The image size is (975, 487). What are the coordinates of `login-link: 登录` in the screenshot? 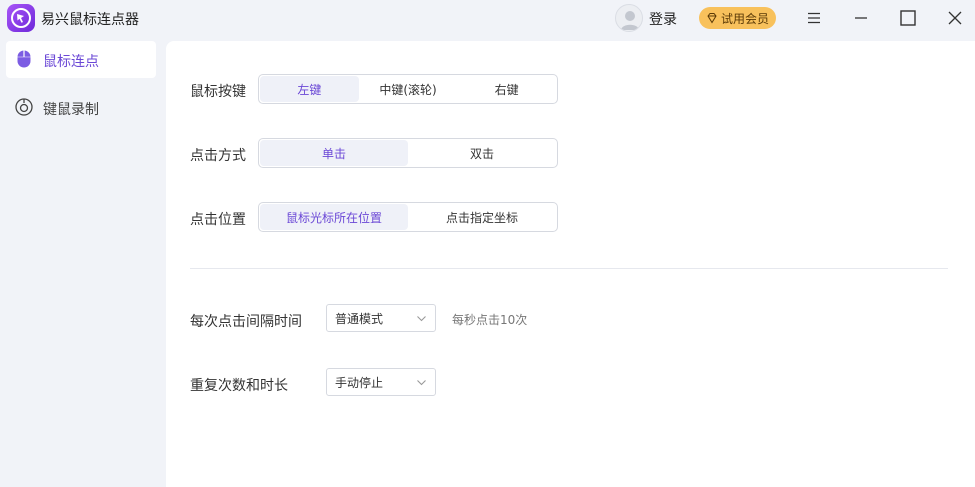 It's located at (663, 19).